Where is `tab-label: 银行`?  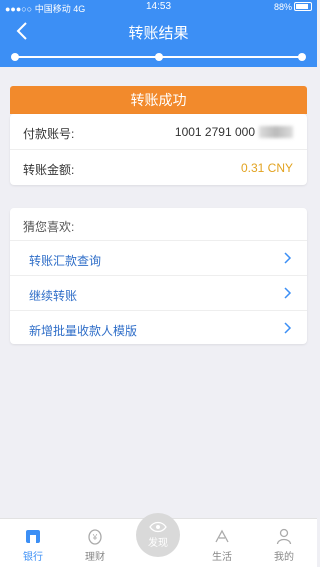 tab-label: 银行 is located at coordinates (33, 557).